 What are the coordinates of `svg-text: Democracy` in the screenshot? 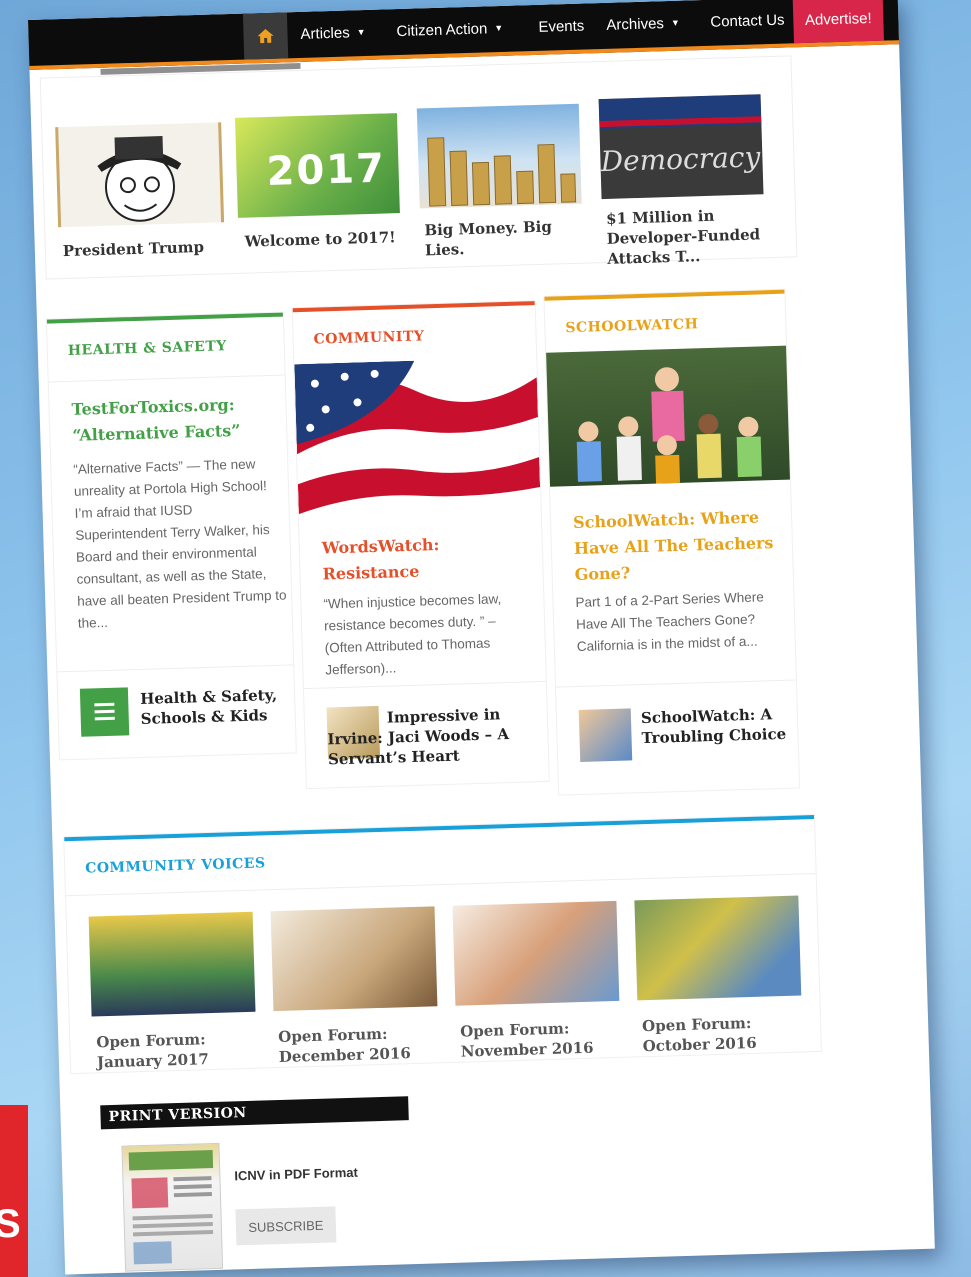 It's located at (680, 159).